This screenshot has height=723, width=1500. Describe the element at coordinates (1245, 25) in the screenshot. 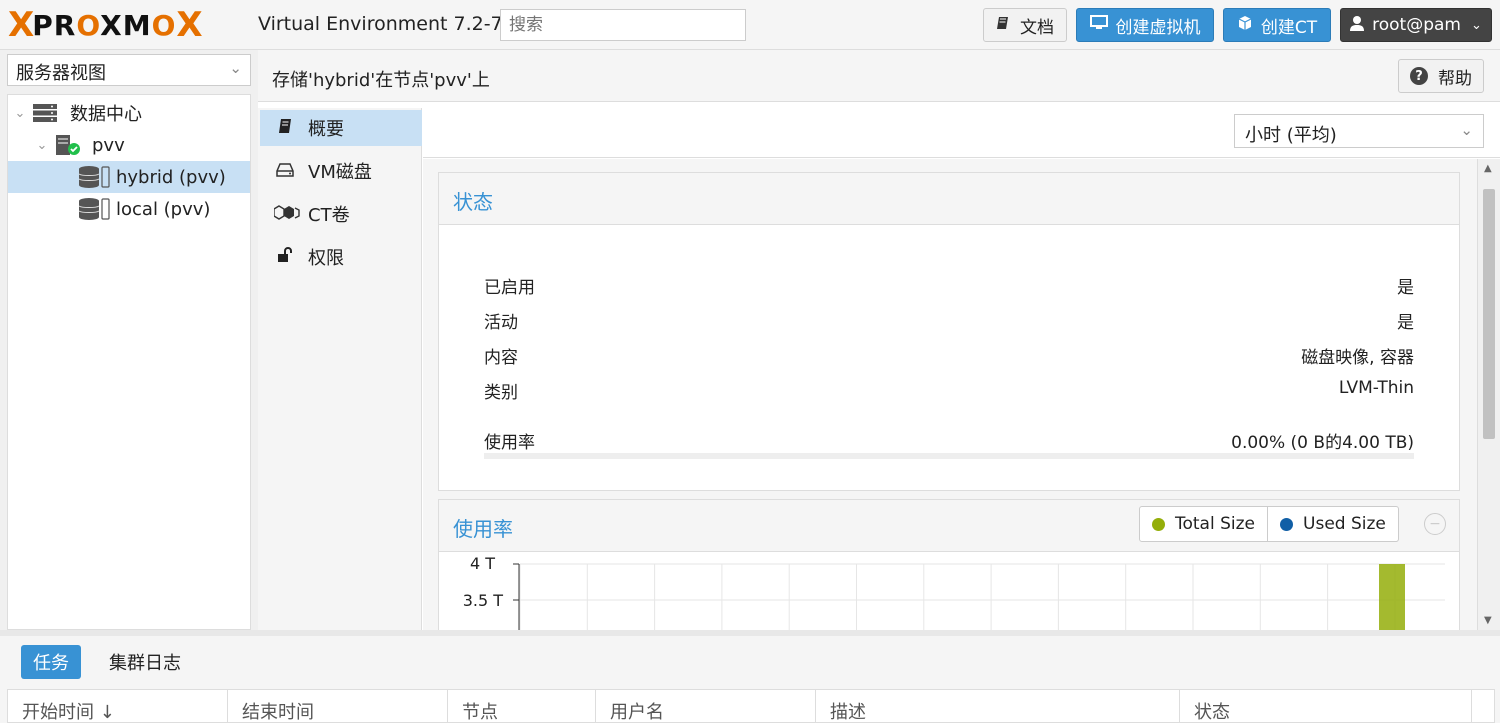

I see `cube-icon` at that location.